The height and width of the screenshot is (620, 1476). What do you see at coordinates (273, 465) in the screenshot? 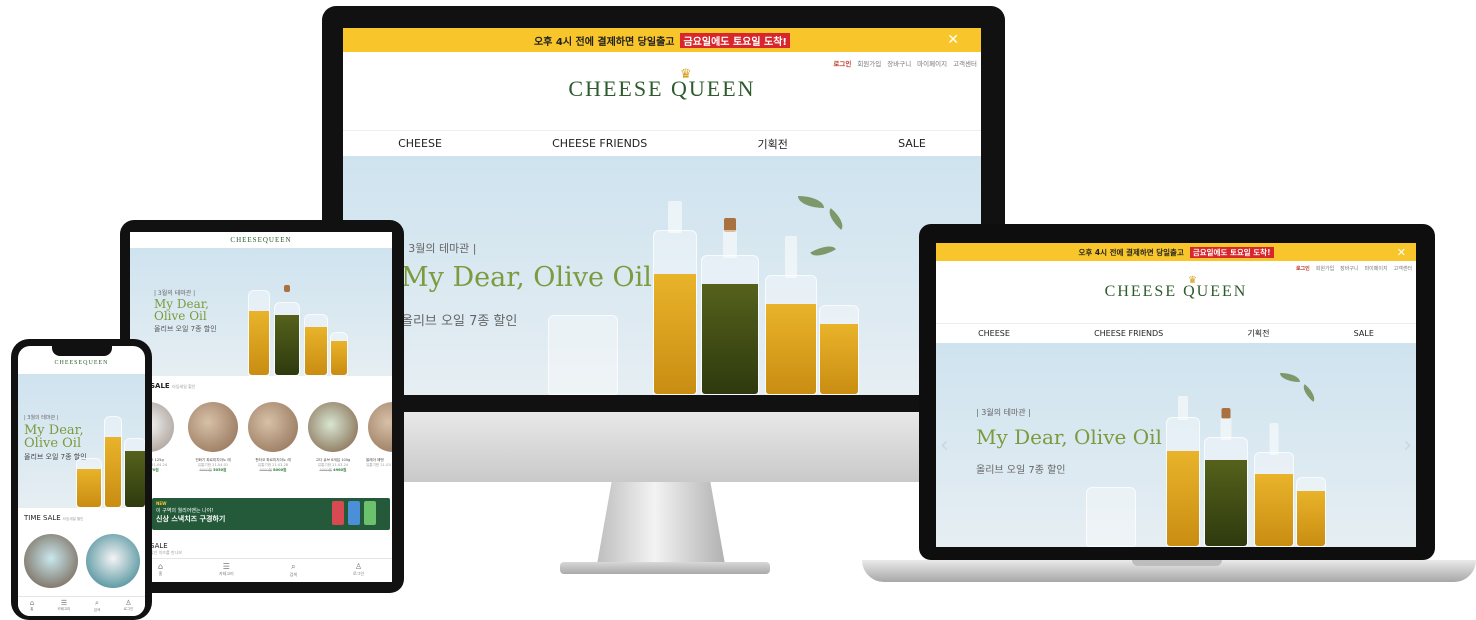
I see `product-card: 판타코 파르미지아노 레 유통기한 21.03.28 9000원 8000원` at bounding box center [273, 465].